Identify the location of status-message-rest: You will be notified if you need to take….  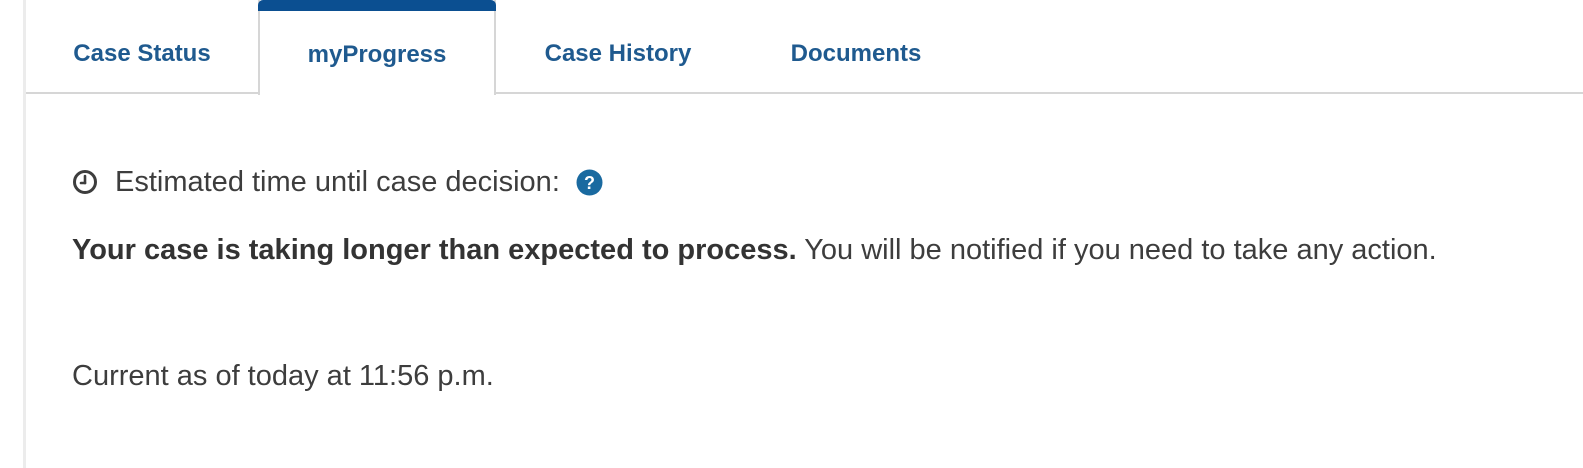
(1116, 250).